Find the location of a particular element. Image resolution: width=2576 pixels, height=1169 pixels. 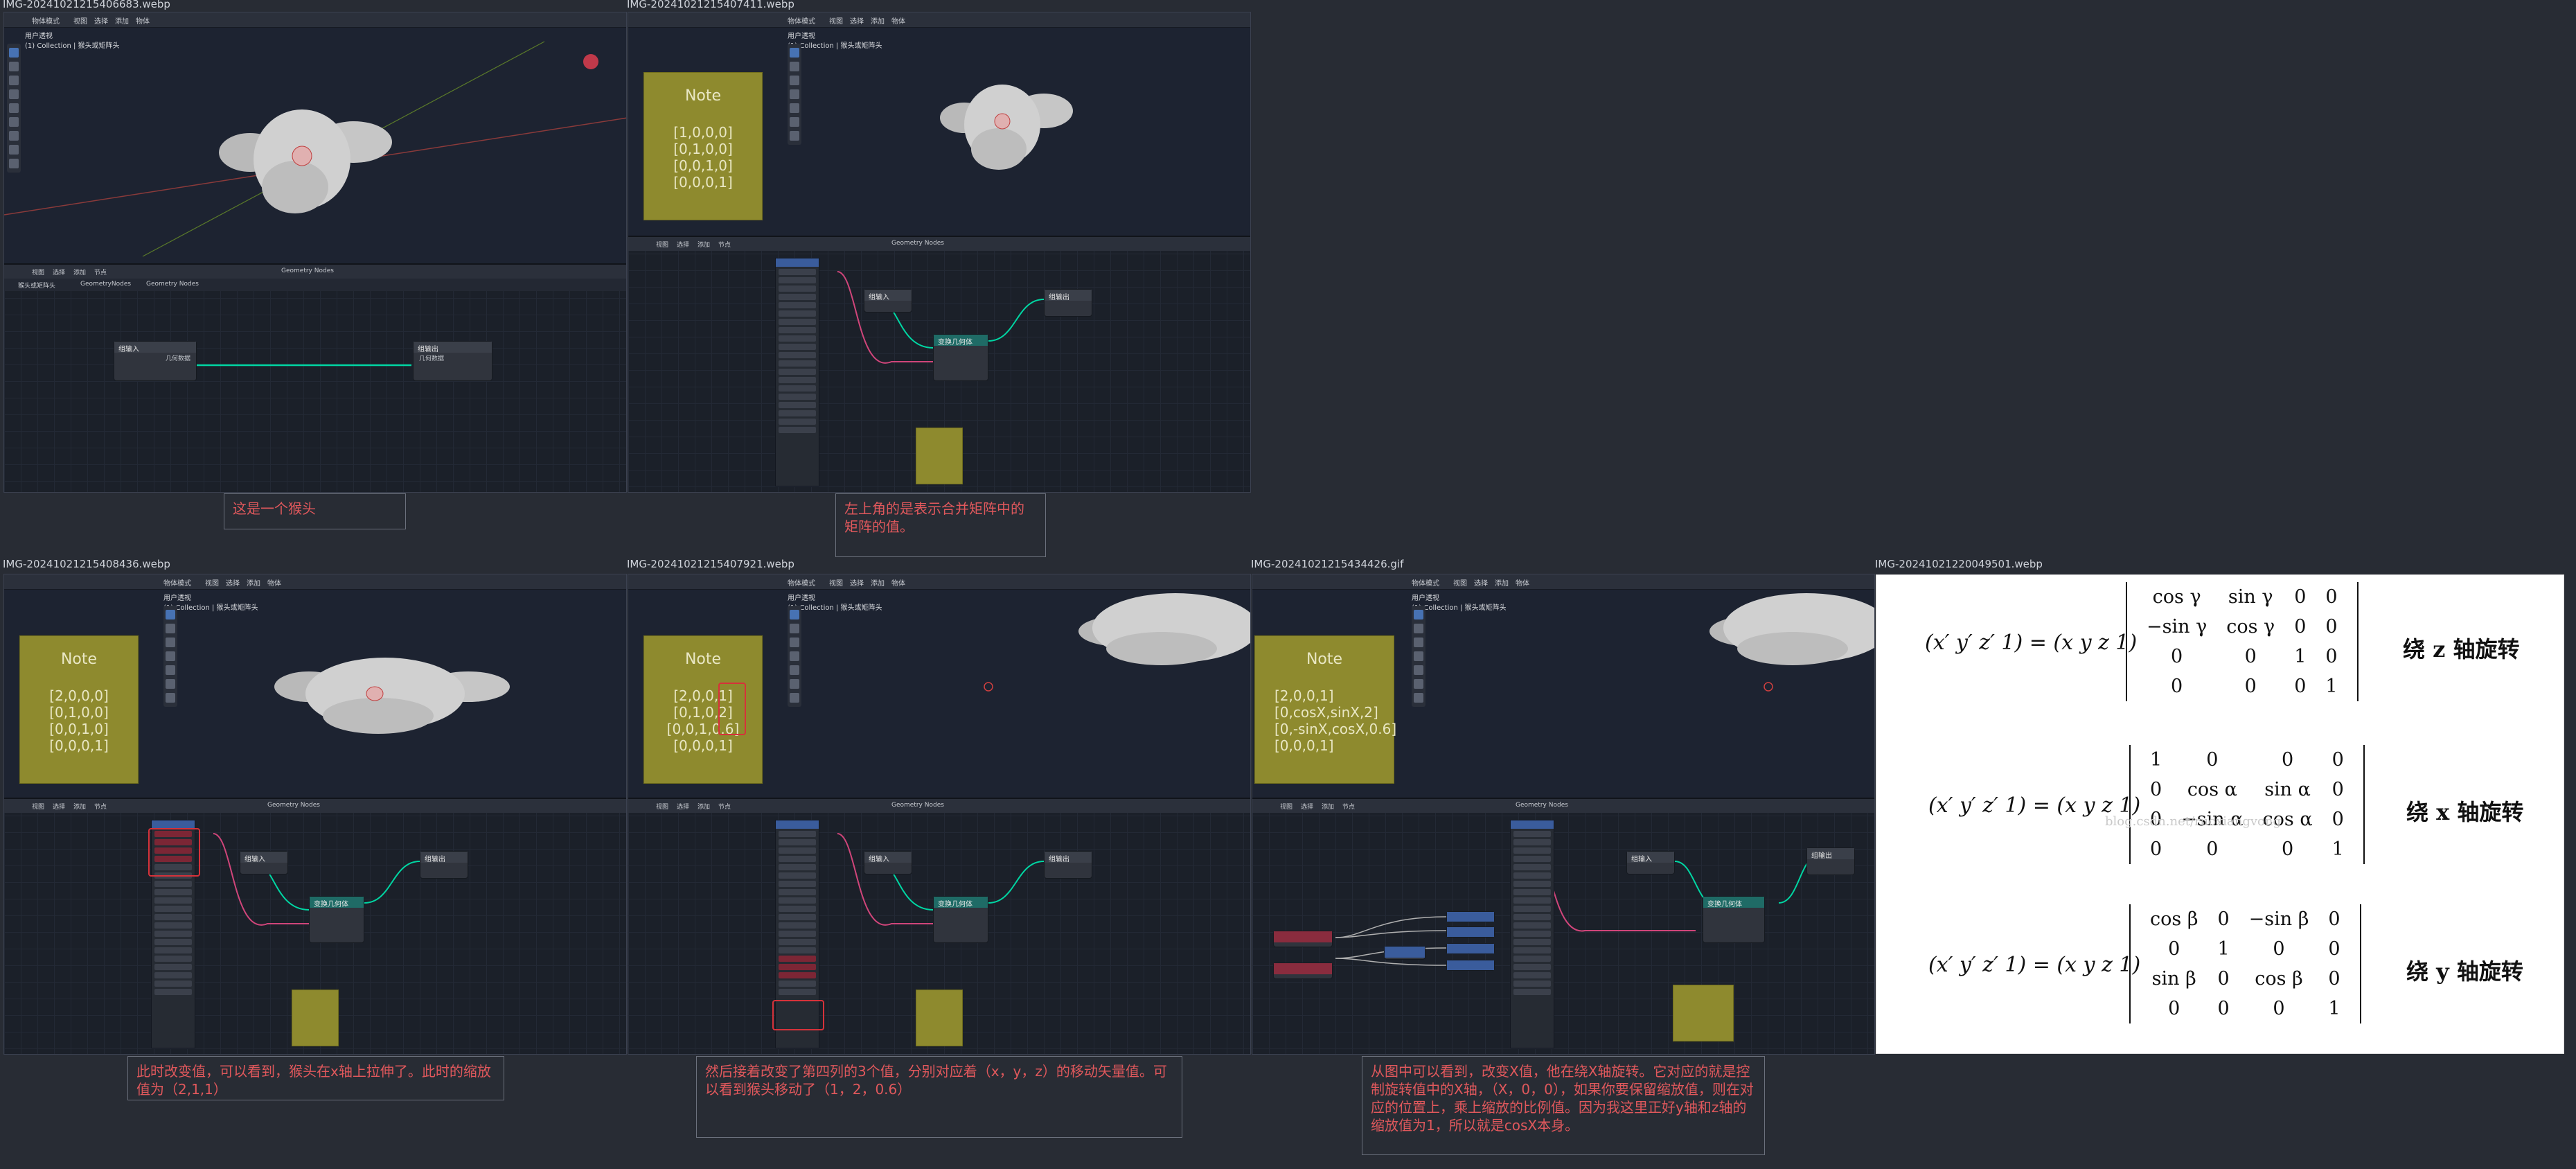

label-rotate-y: 绕 y 轴旋转 is located at coordinates (2464, 971).